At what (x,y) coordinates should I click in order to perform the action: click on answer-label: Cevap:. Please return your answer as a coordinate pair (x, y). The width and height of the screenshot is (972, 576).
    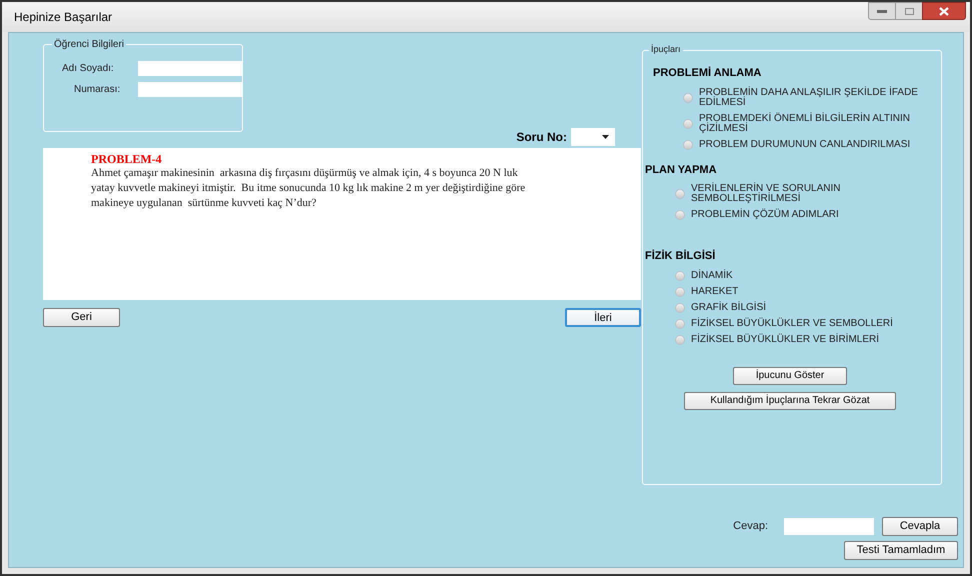
    Looking at the image, I should click on (750, 526).